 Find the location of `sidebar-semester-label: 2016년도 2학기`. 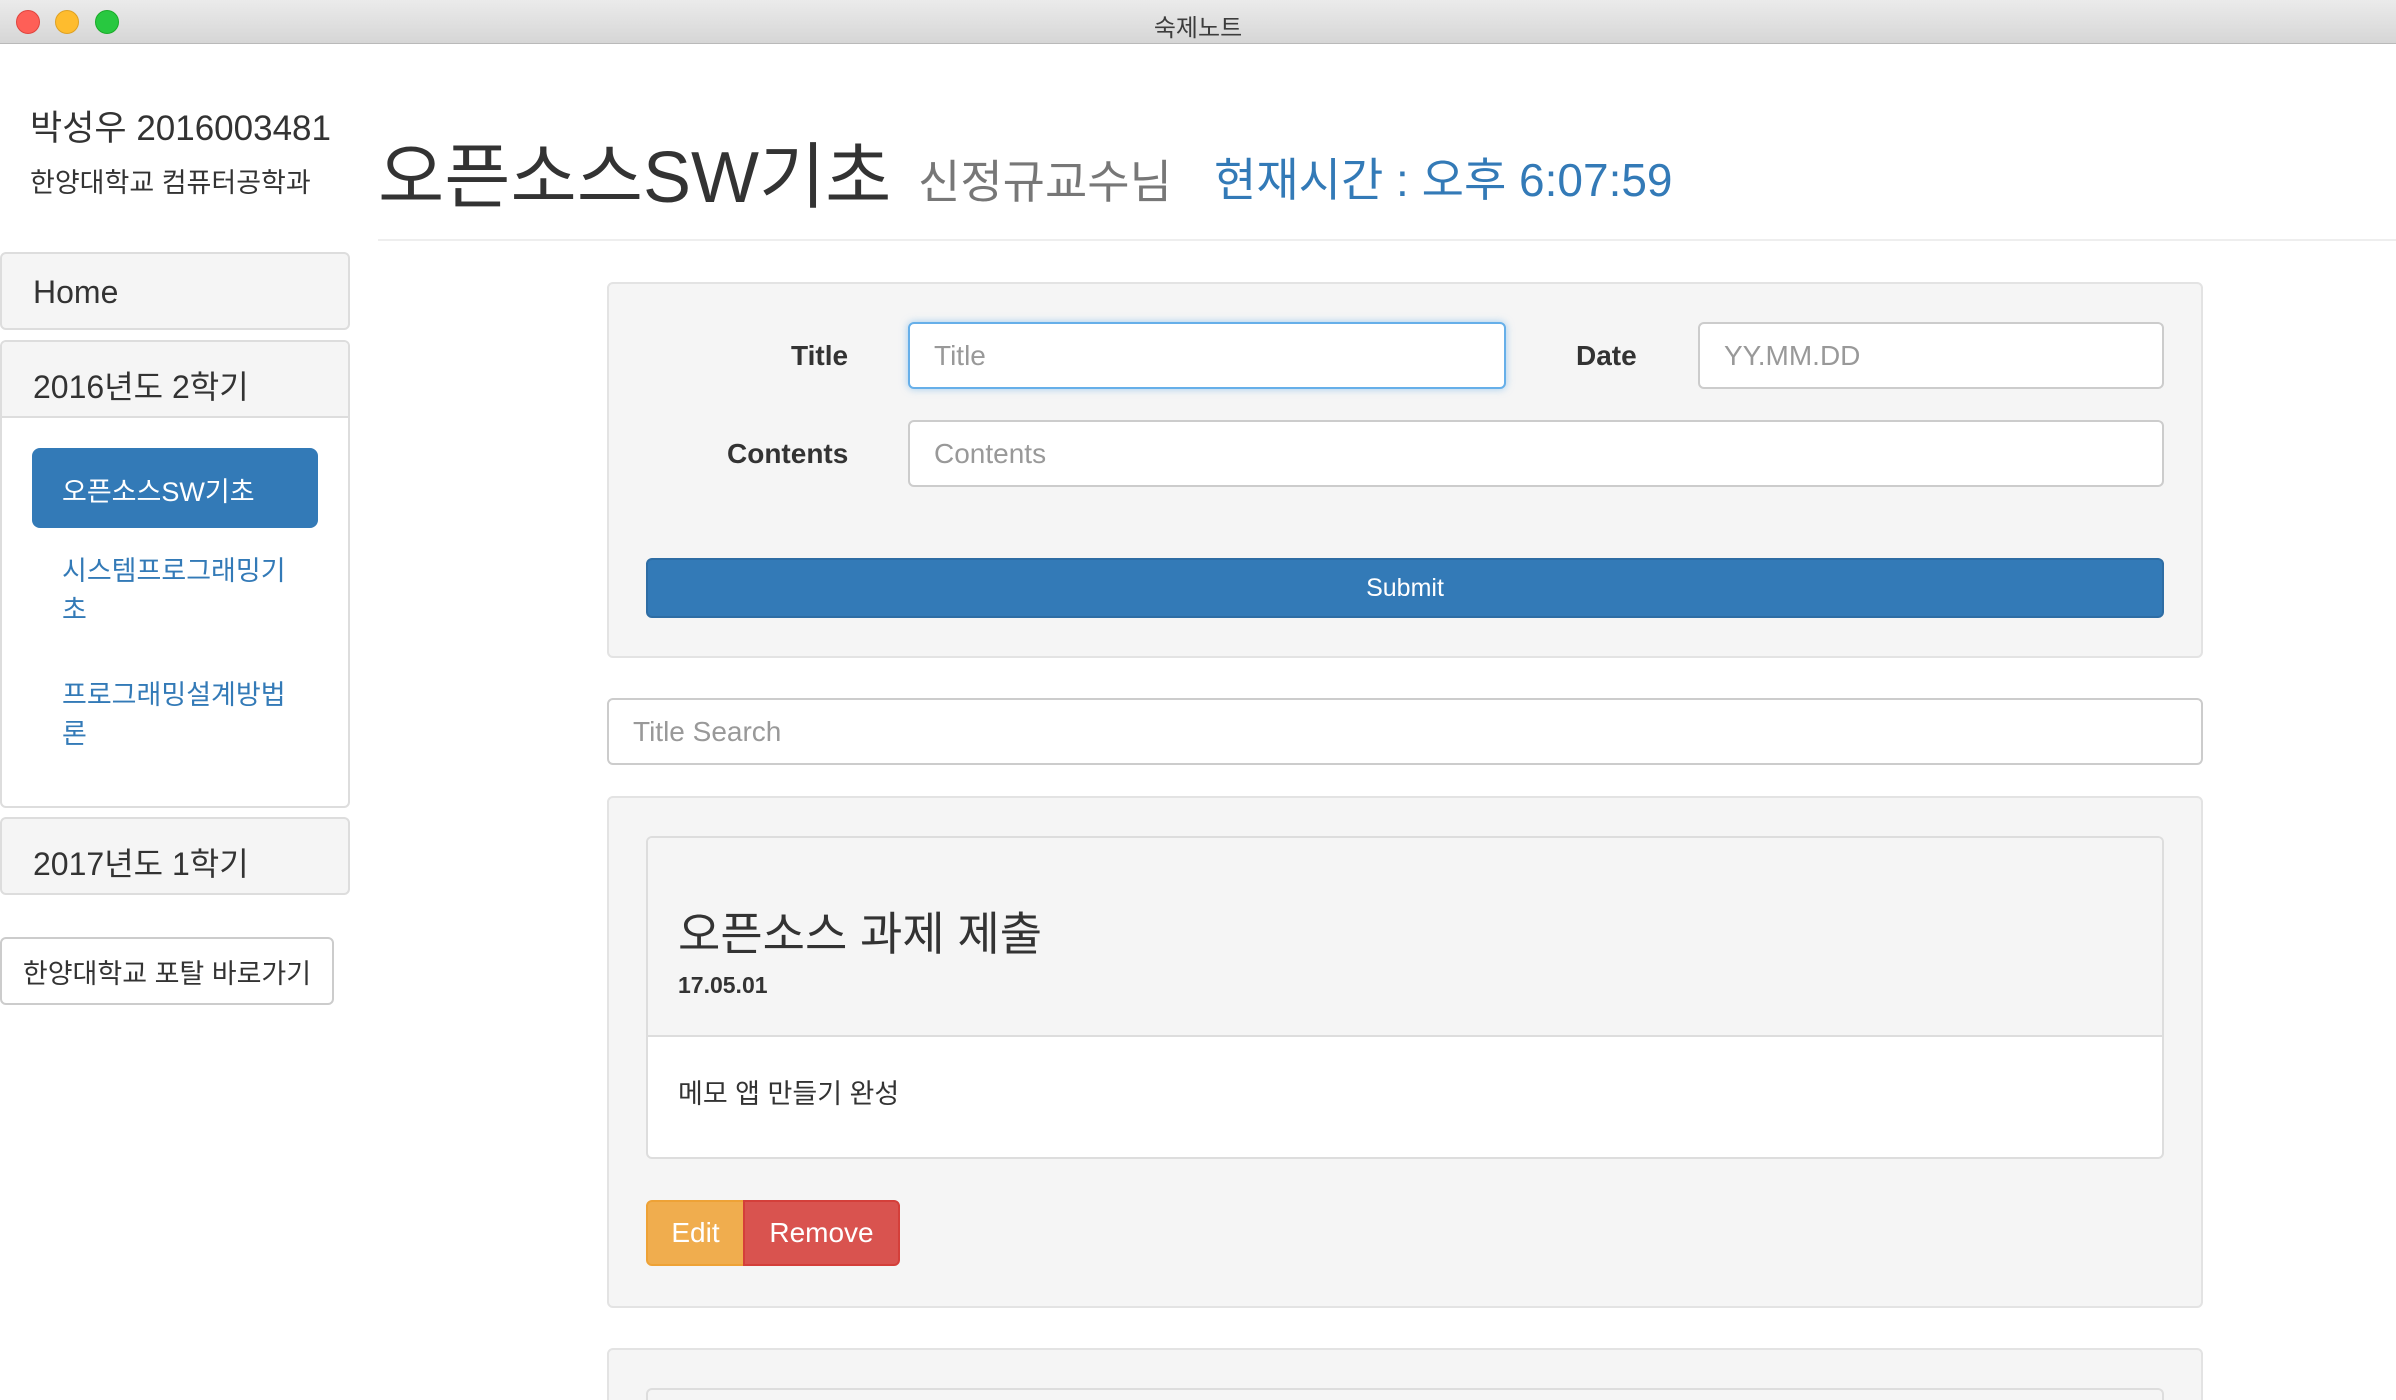

sidebar-semester-label: 2016년도 2학기 is located at coordinates (141, 387).